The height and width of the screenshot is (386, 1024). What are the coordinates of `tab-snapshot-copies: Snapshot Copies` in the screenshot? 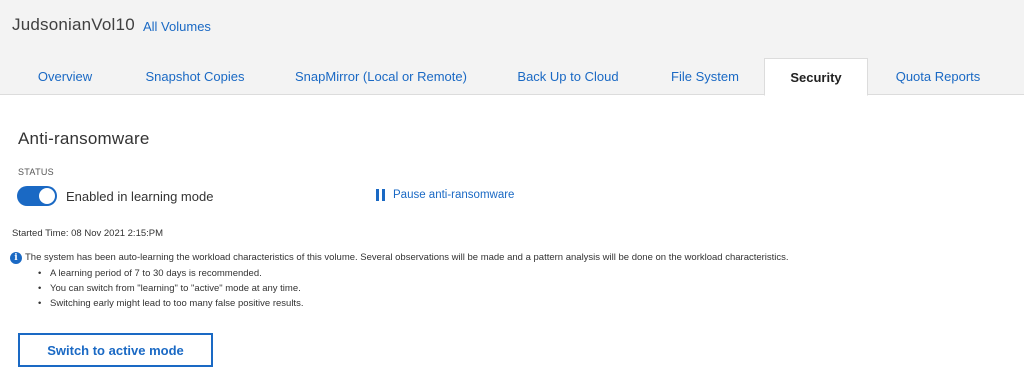 It's located at (195, 76).